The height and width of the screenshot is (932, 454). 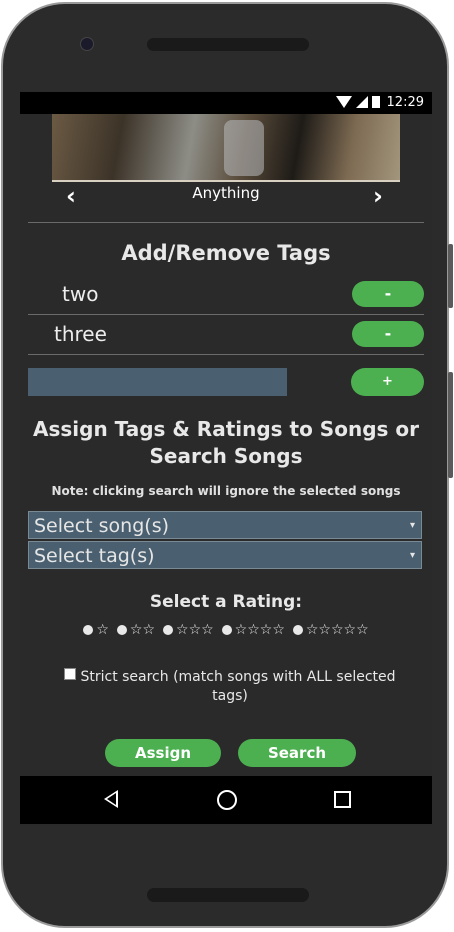 I want to click on volume-button, so click(x=450, y=276).